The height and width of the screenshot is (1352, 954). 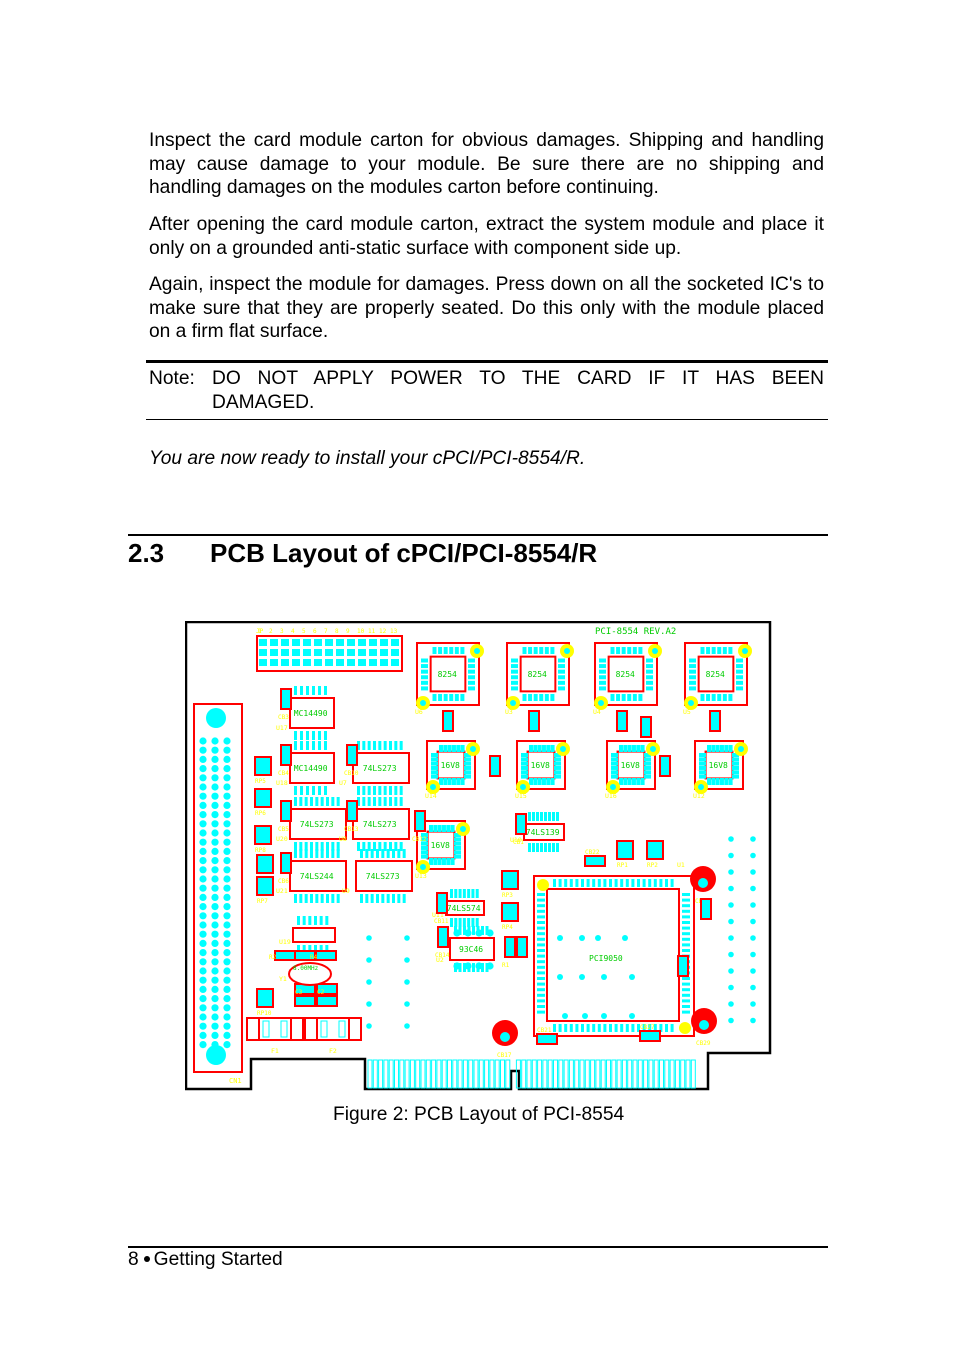 I want to click on chip-ref: U12, so click(x=699, y=796).